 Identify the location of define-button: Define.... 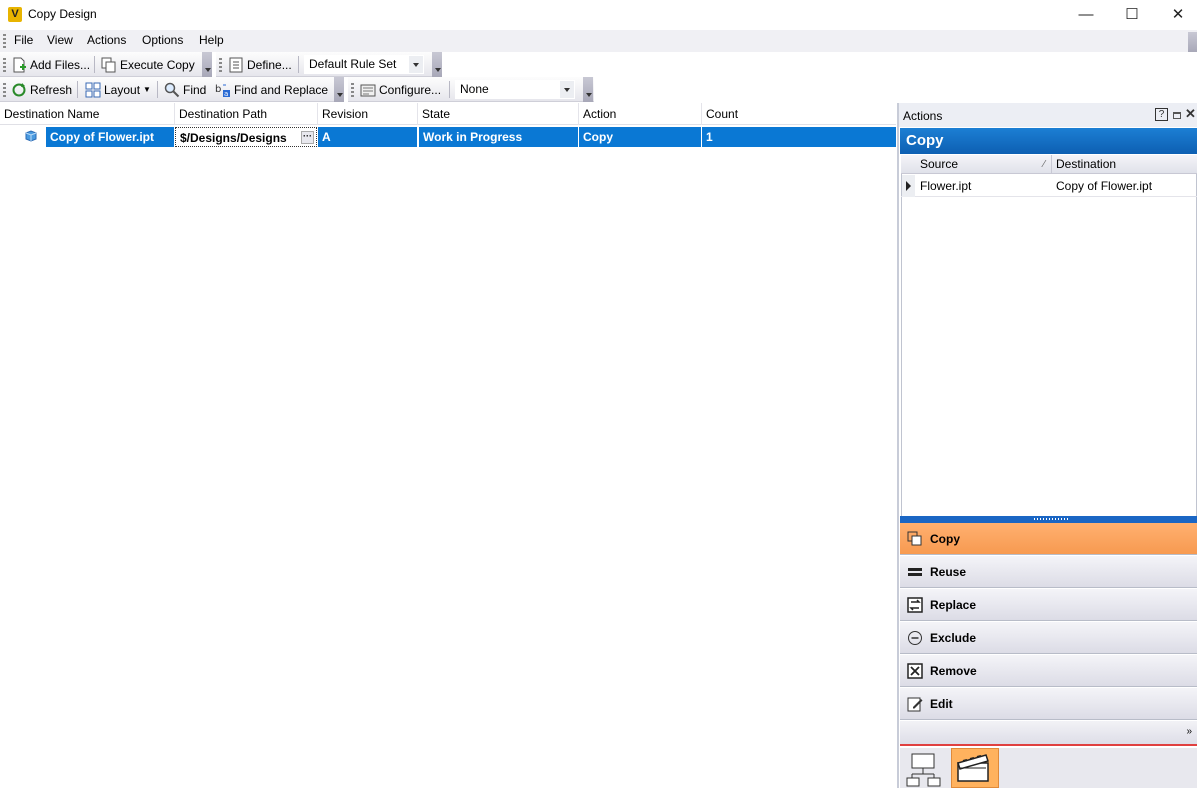
(260, 64).